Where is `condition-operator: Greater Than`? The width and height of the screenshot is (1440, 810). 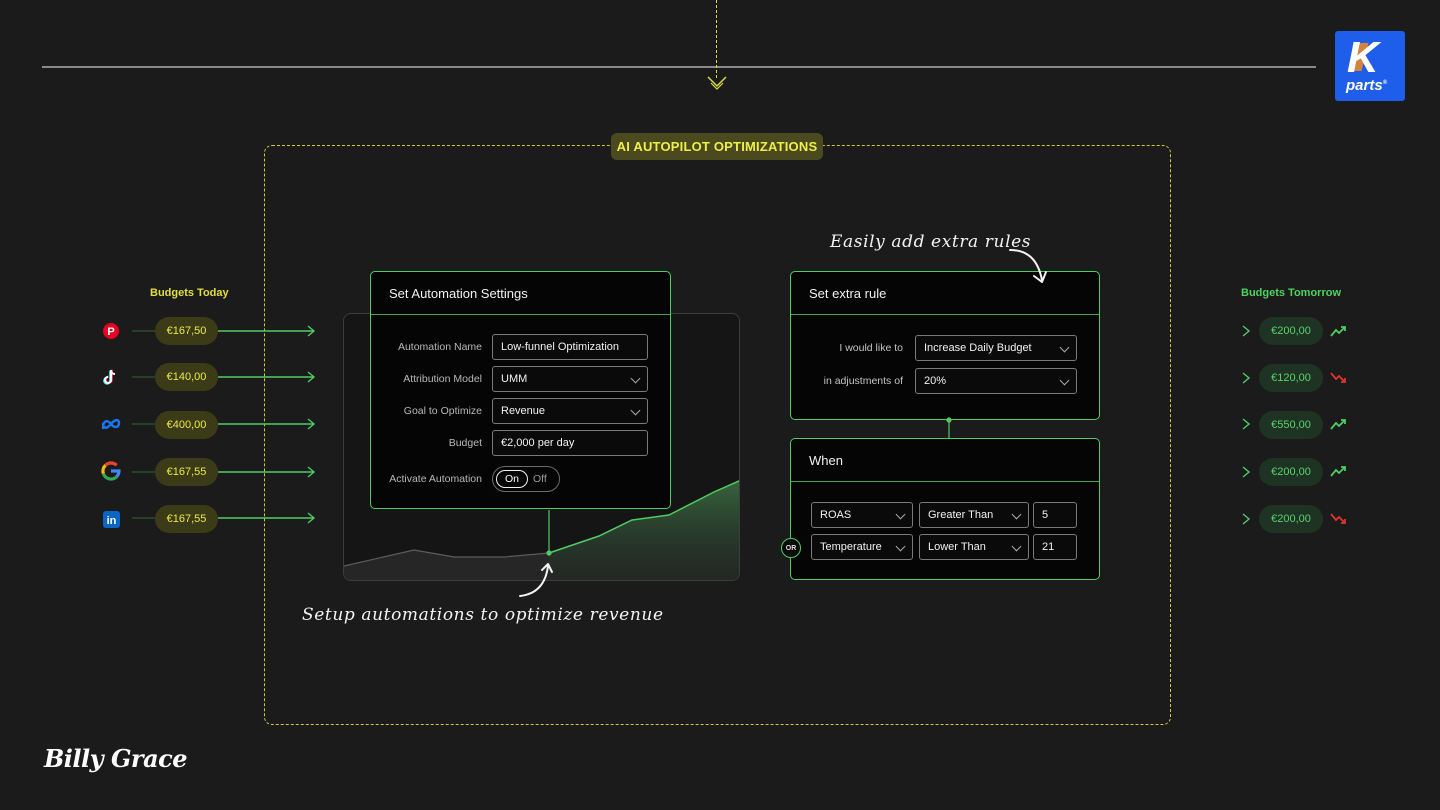
condition-operator: Greater Than is located at coordinates (961, 515).